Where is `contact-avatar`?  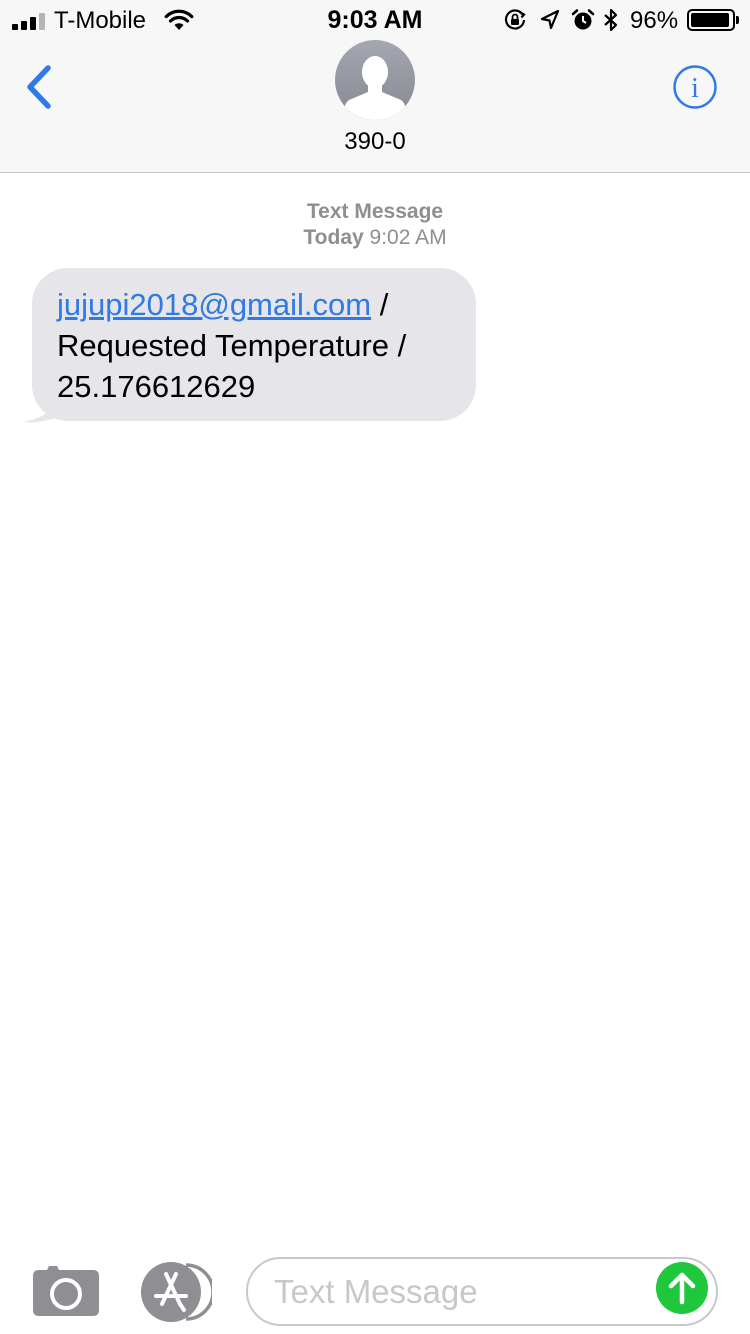 contact-avatar is located at coordinates (375, 80).